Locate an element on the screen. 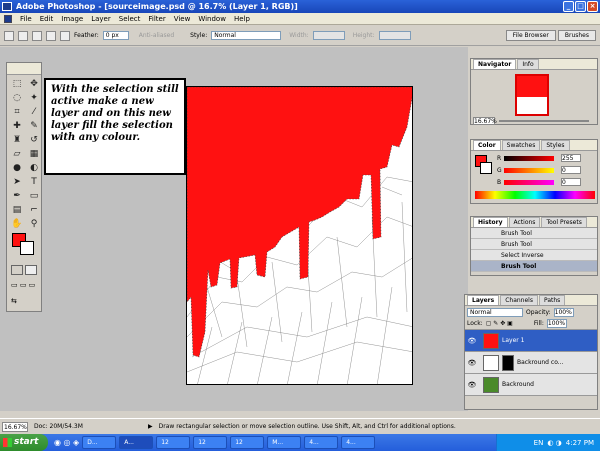  eraser-tool-icon: ▱ is located at coordinates (17, 154).